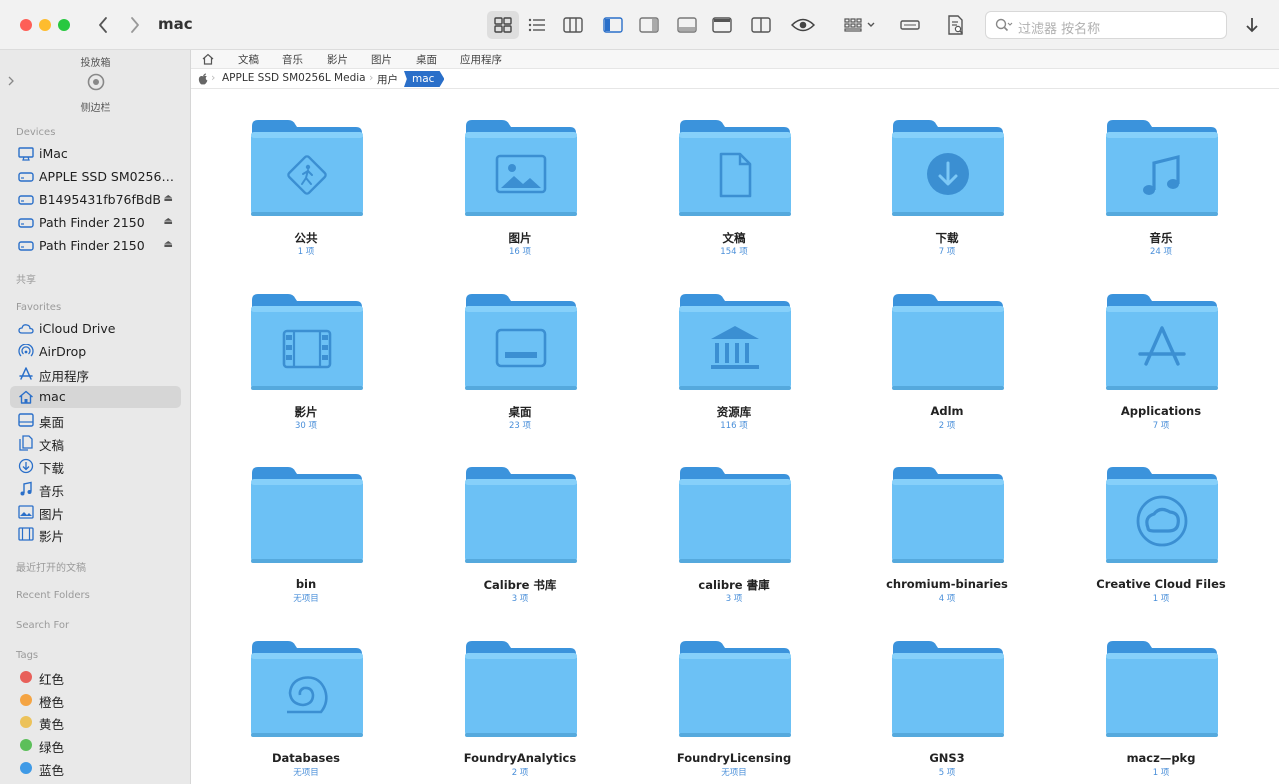 Image resolution: width=1279 pixels, height=784 pixels. What do you see at coordinates (95, 154) in the screenshot?
I see `sidebar-item-imac: iMac` at bounding box center [95, 154].